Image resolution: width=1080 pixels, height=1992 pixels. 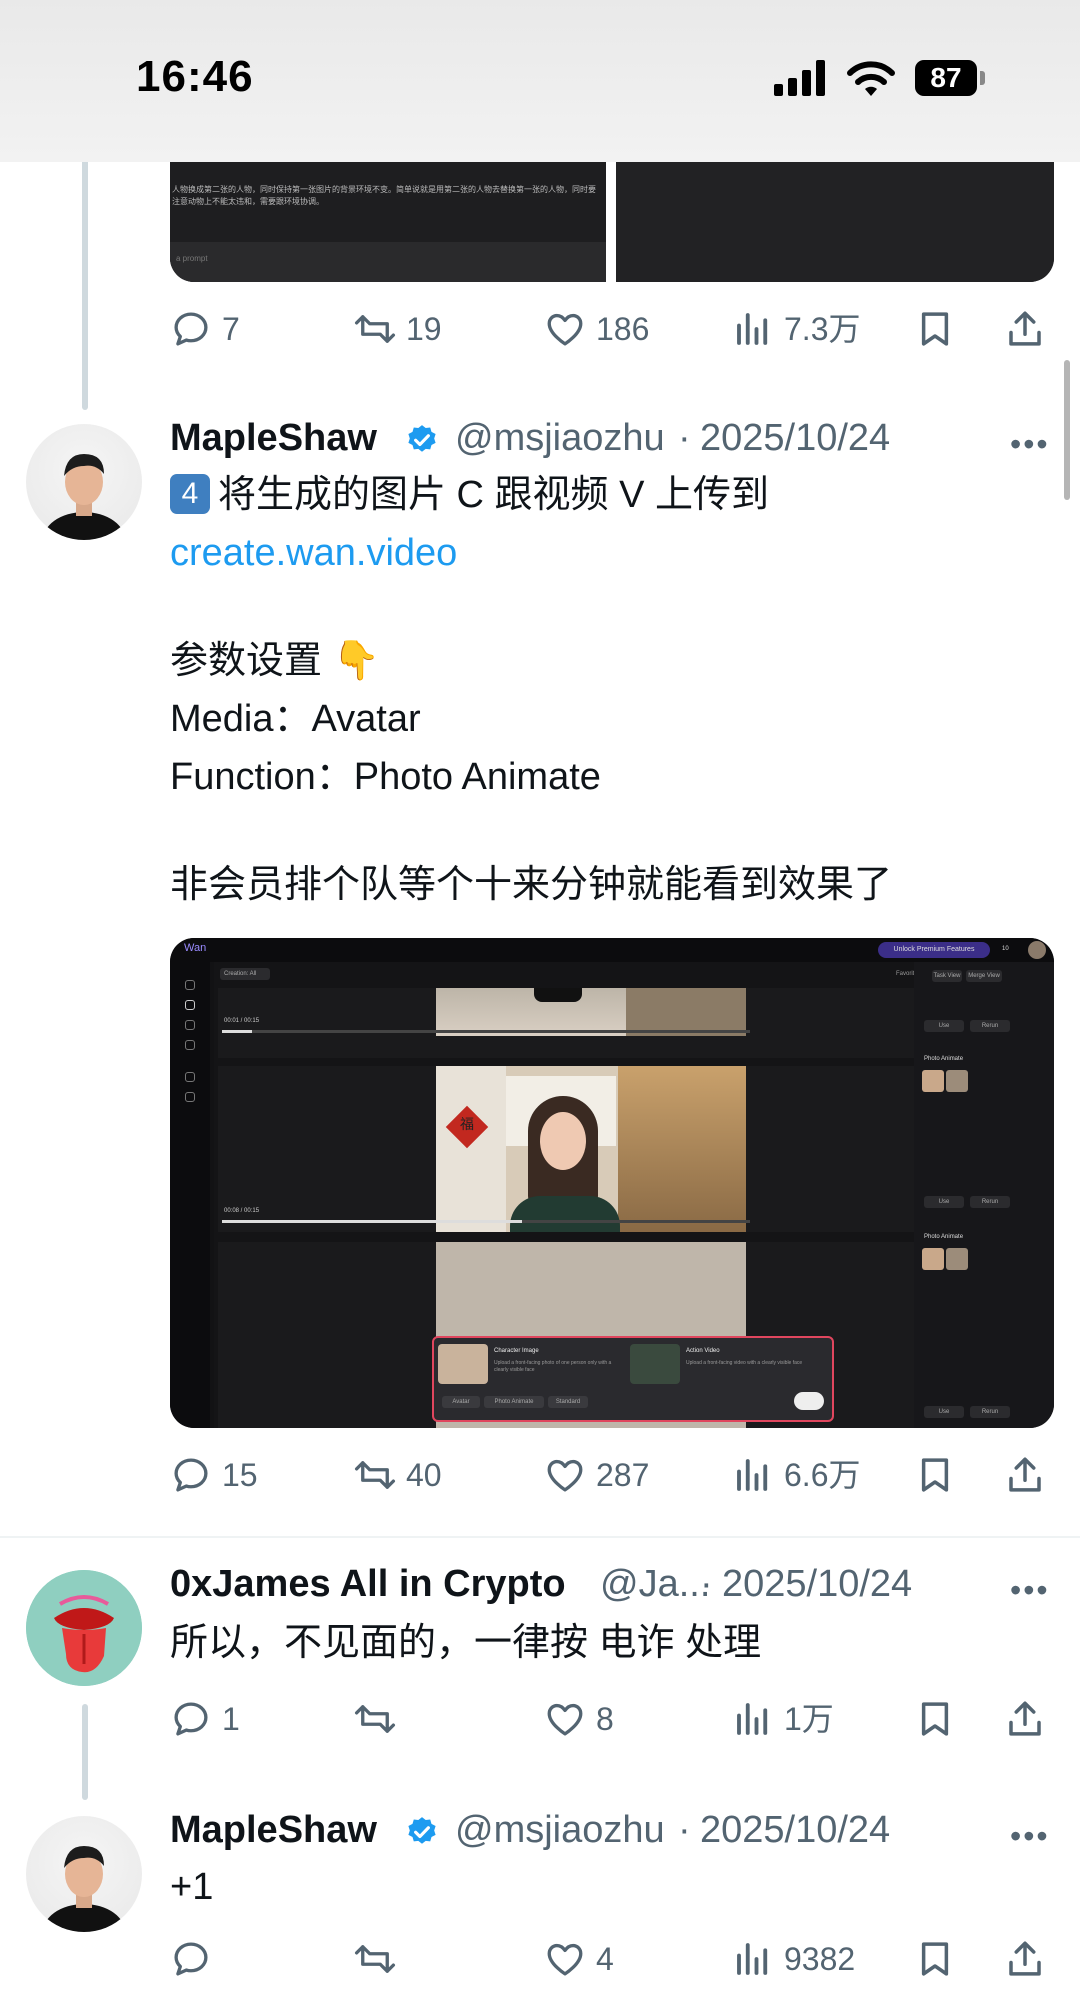 I want to click on reply-button, so click(x=196, y=1959).